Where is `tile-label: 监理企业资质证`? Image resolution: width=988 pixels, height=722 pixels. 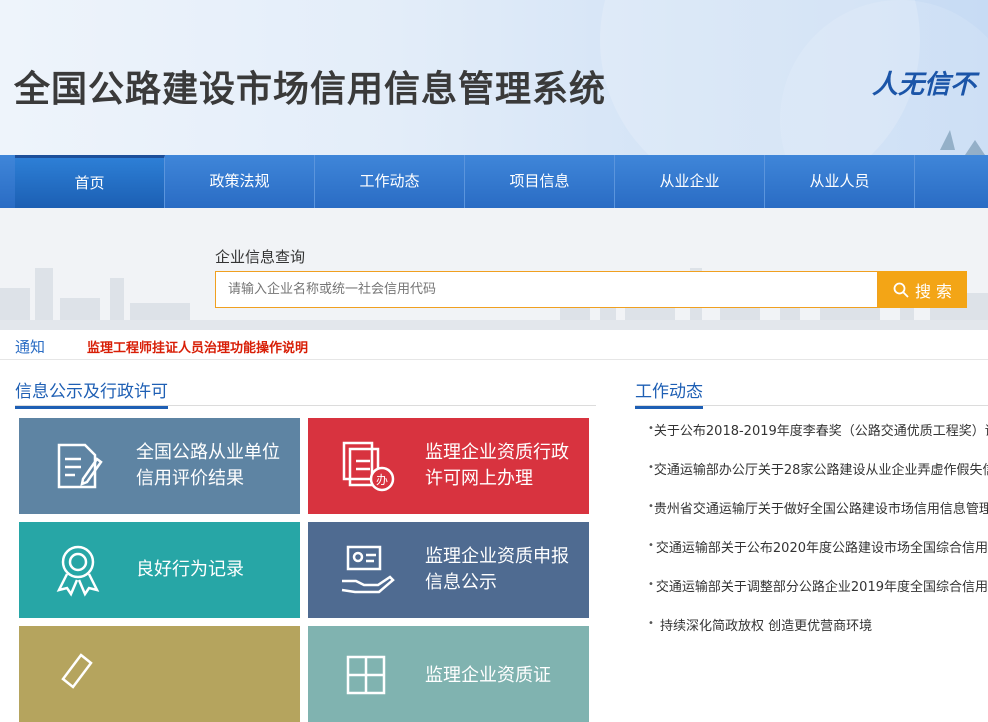 tile-label: 监理企业资质证 is located at coordinates (488, 675).